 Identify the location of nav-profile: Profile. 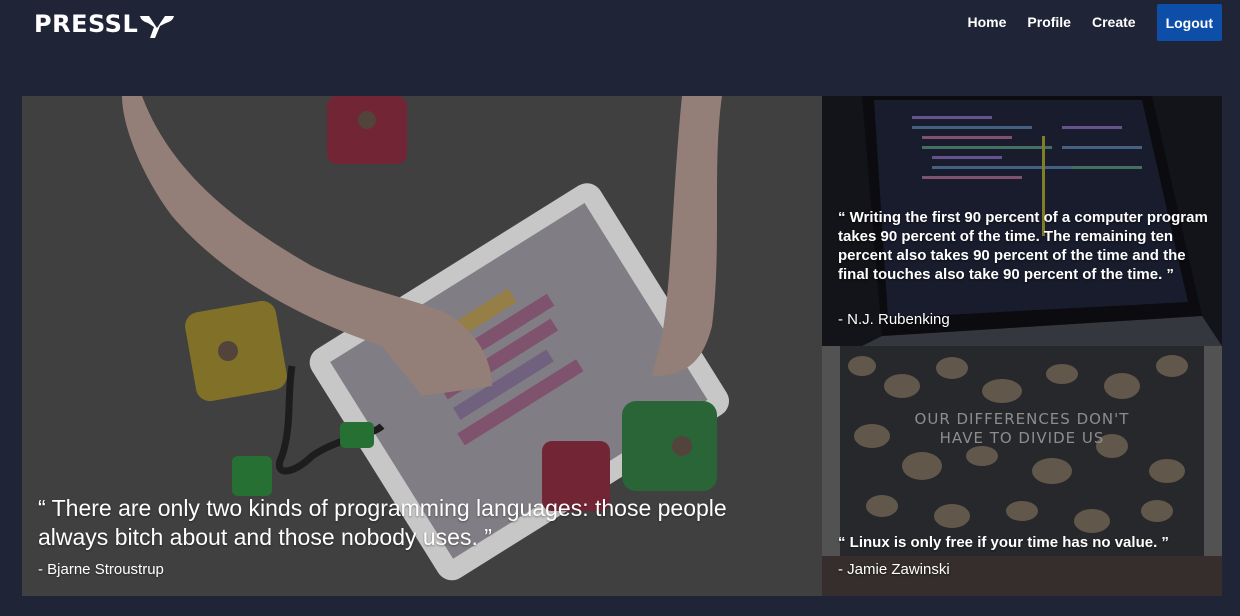
(1049, 22).